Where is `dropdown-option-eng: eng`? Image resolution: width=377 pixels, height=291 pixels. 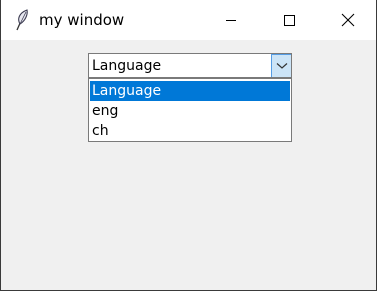 dropdown-option-eng: eng is located at coordinates (190, 111).